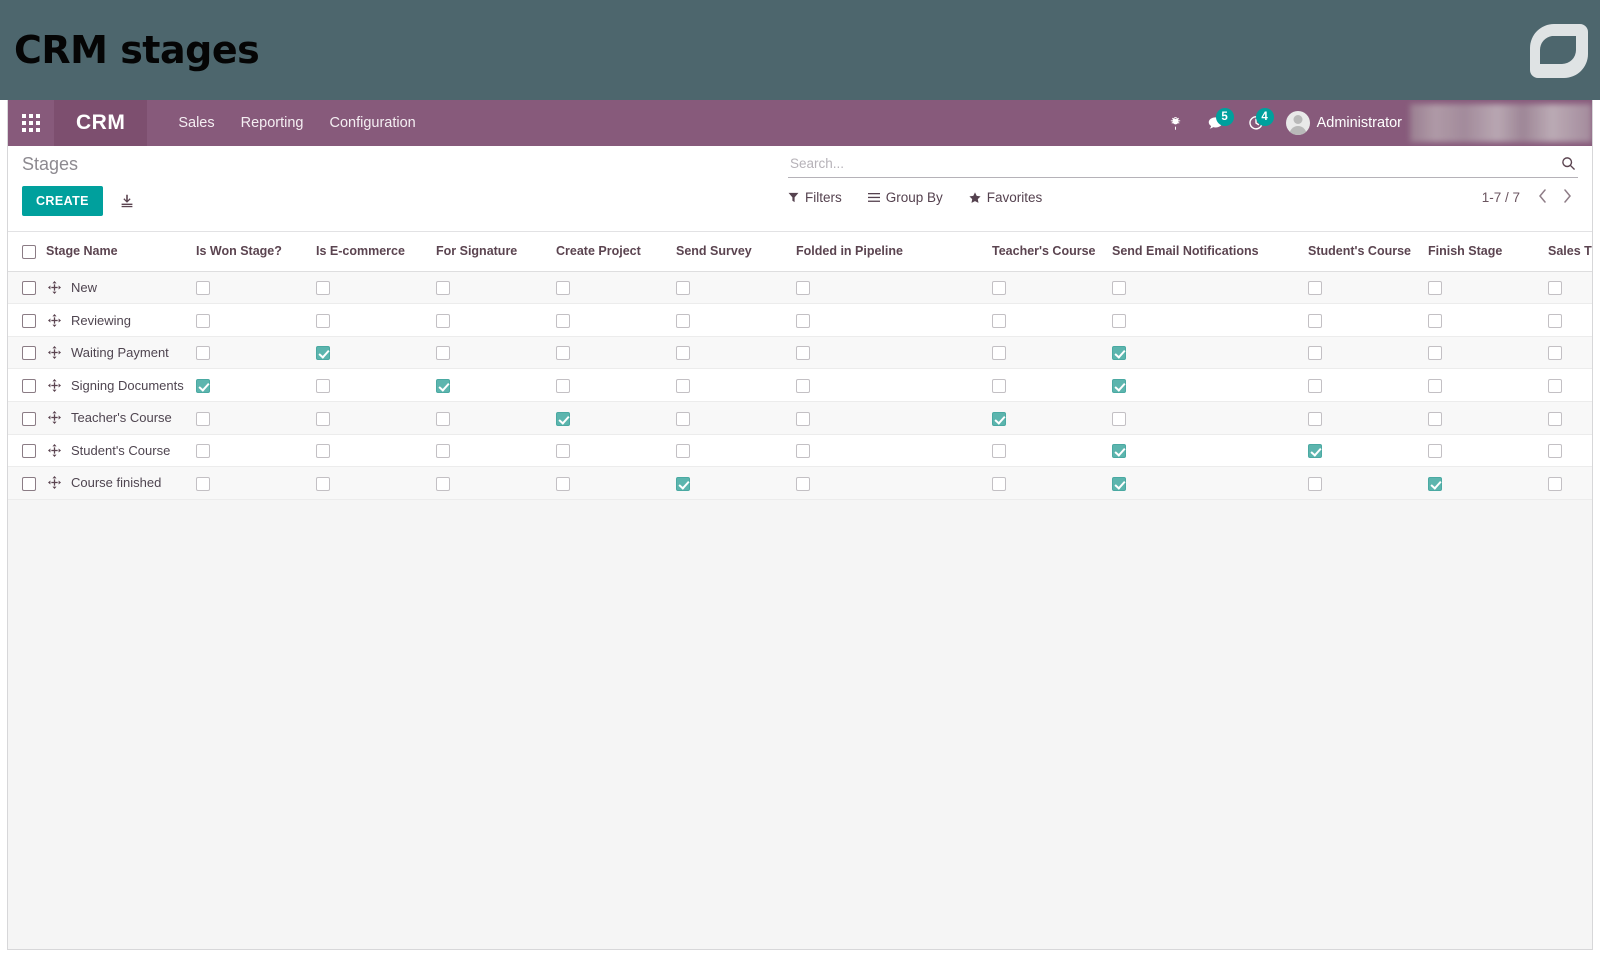 This screenshot has height=958, width=1600. What do you see at coordinates (1256, 123) in the screenshot?
I see `activities-button: 4` at bounding box center [1256, 123].